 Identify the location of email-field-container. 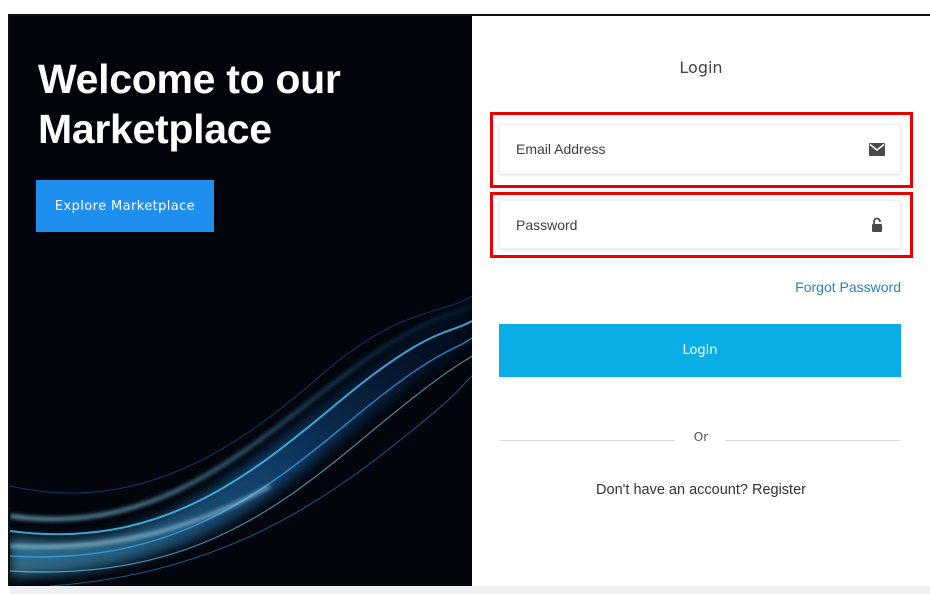
(700, 149).